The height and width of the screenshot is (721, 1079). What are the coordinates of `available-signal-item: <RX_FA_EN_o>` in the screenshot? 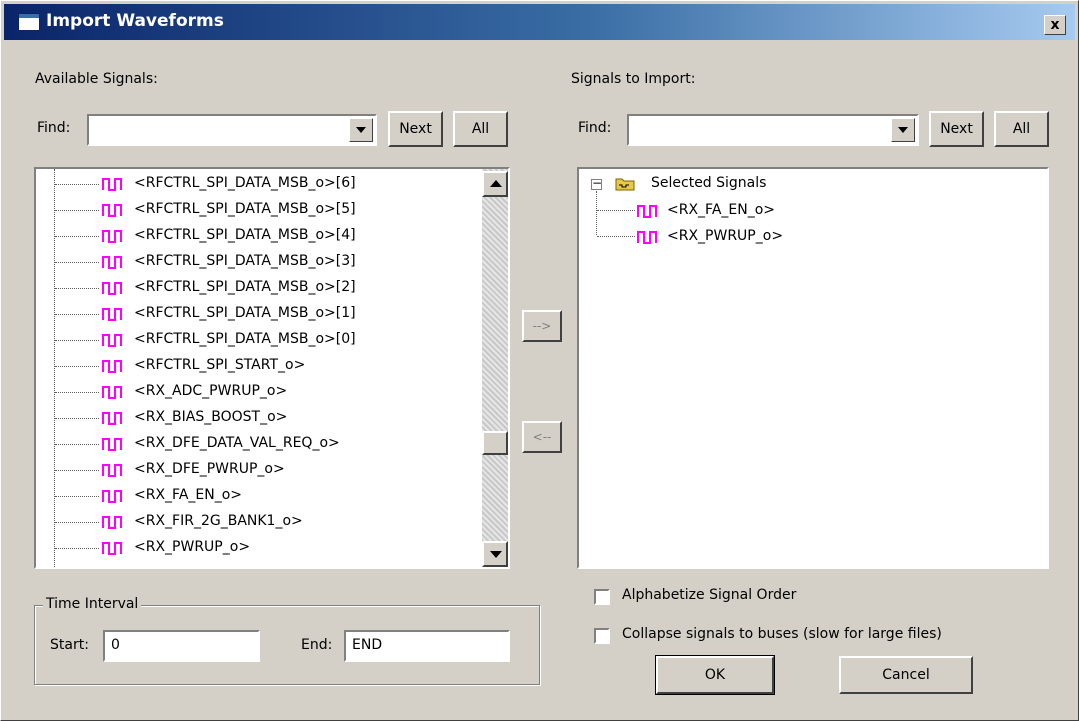 It's located at (256, 496).